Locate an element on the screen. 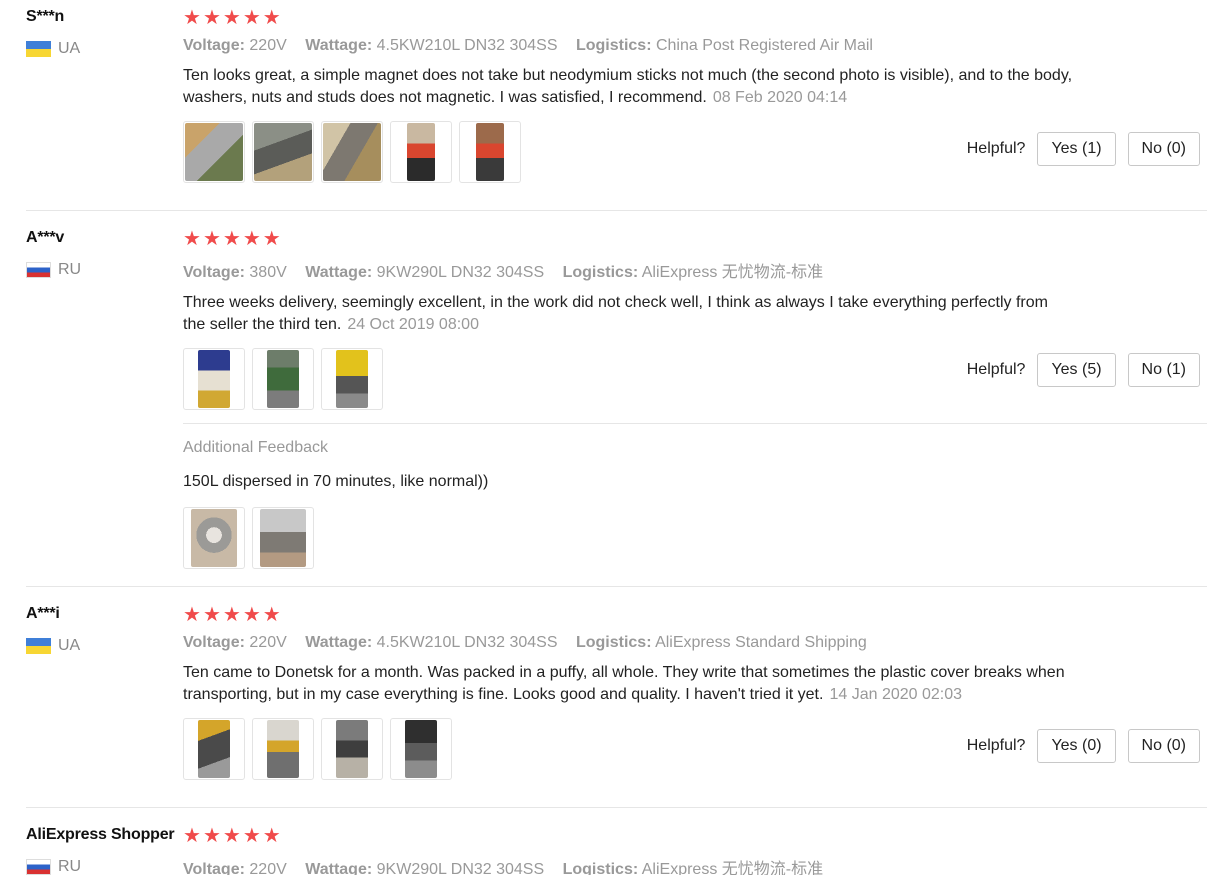 The image size is (1221, 875). additional-feedback-title: Additional Feedback is located at coordinates (255, 447).